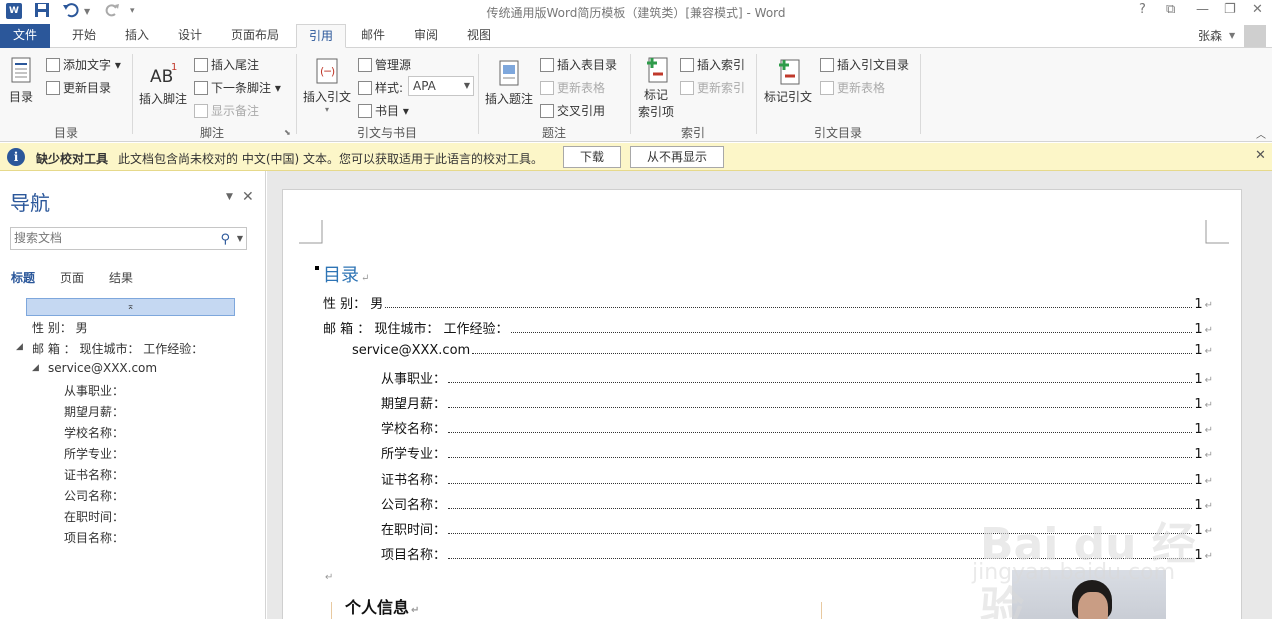 The image size is (1272, 619). What do you see at coordinates (94, 432) in the screenshot?
I see `nav-heading-item: 学校名称：` at bounding box center [94, 432].